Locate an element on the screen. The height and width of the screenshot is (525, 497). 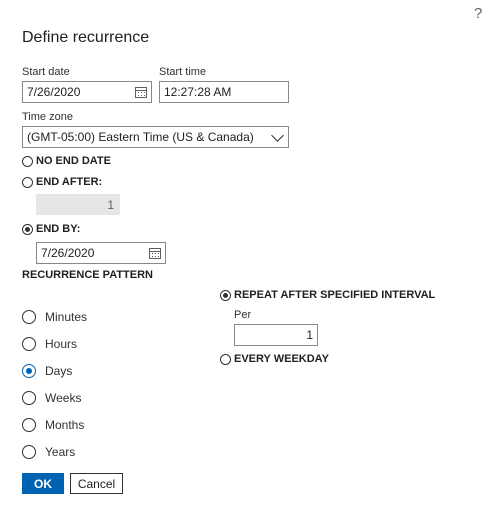
end-after-count-field: 1 is located at coordinates (78, 204).